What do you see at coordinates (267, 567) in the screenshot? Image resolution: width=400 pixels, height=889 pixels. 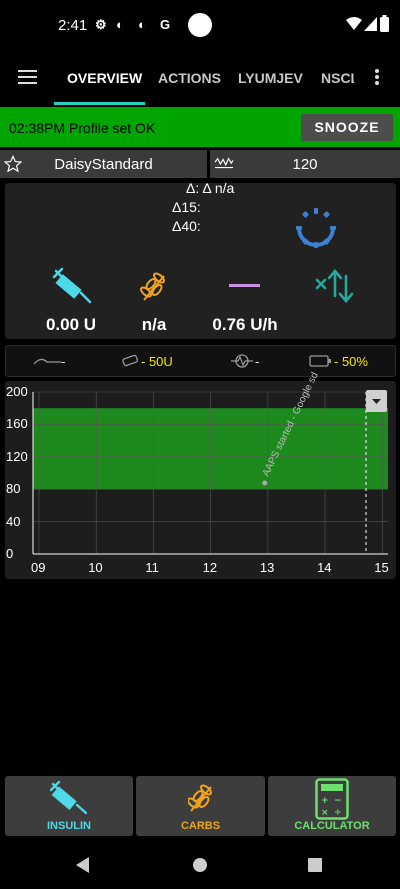 I see `x-tick-label: 13` at bounding box center [267, 567].